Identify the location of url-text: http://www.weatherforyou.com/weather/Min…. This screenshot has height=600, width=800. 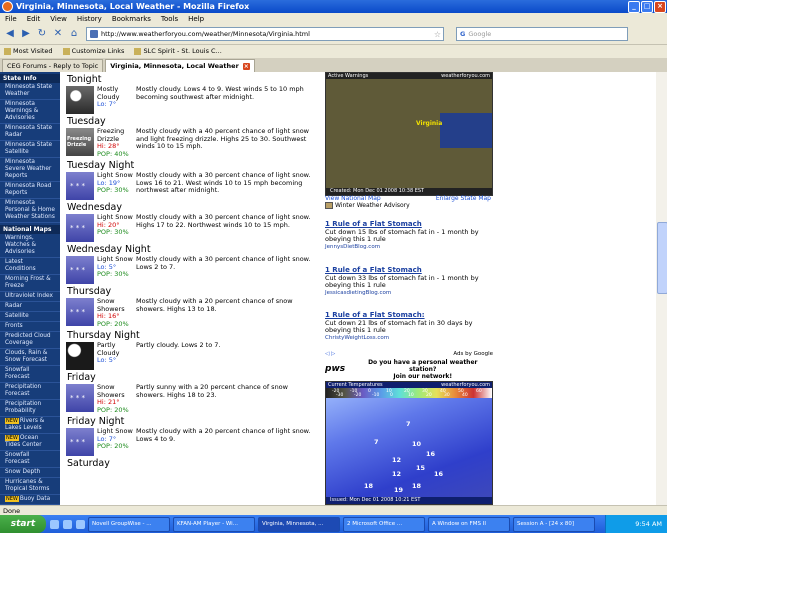
(267, 34).